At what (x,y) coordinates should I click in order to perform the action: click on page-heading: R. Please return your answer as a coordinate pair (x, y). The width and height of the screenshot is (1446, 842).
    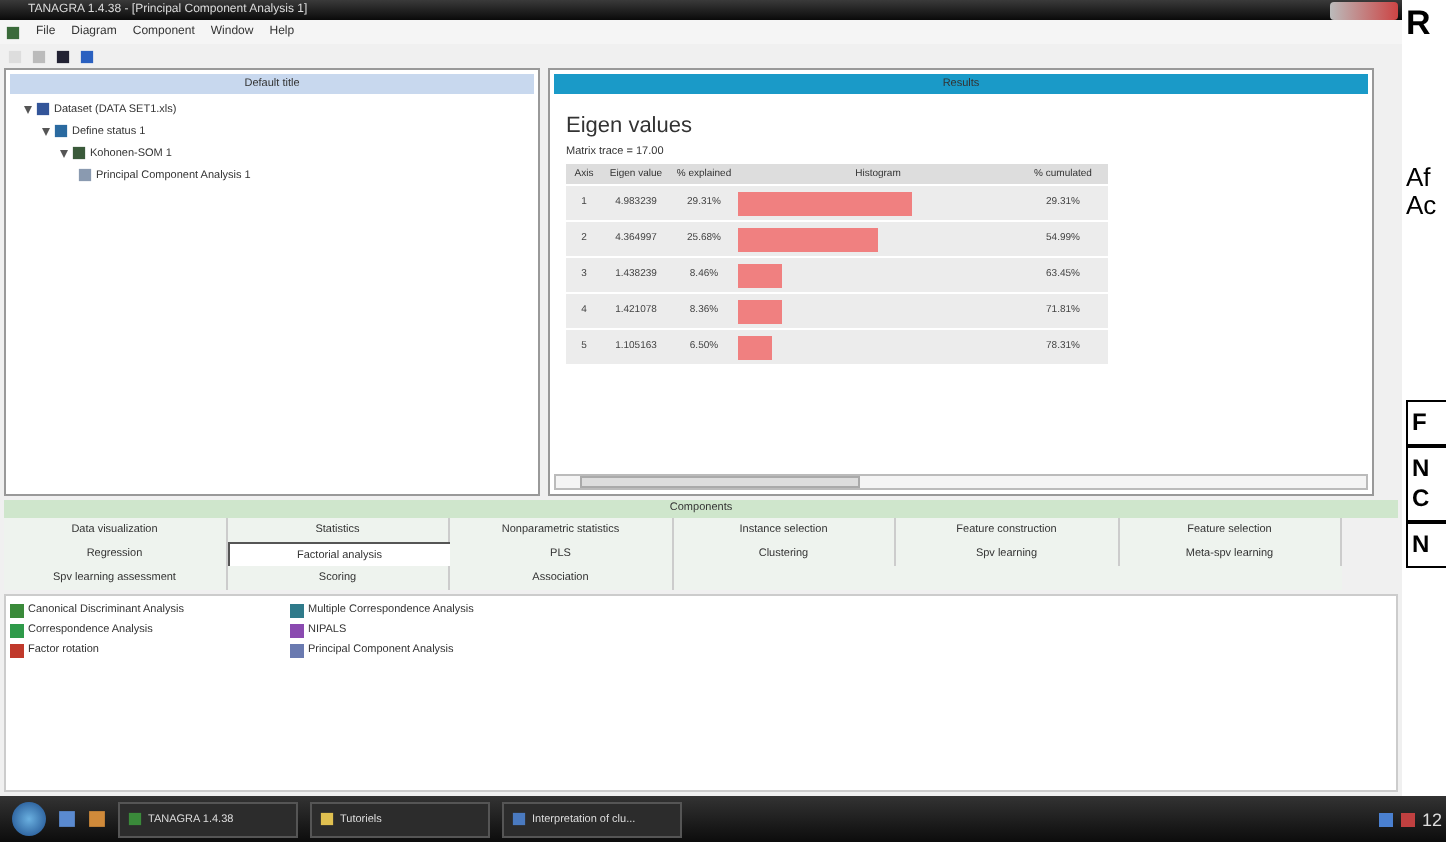
    Looking at the image, I should click on (1419, 24).